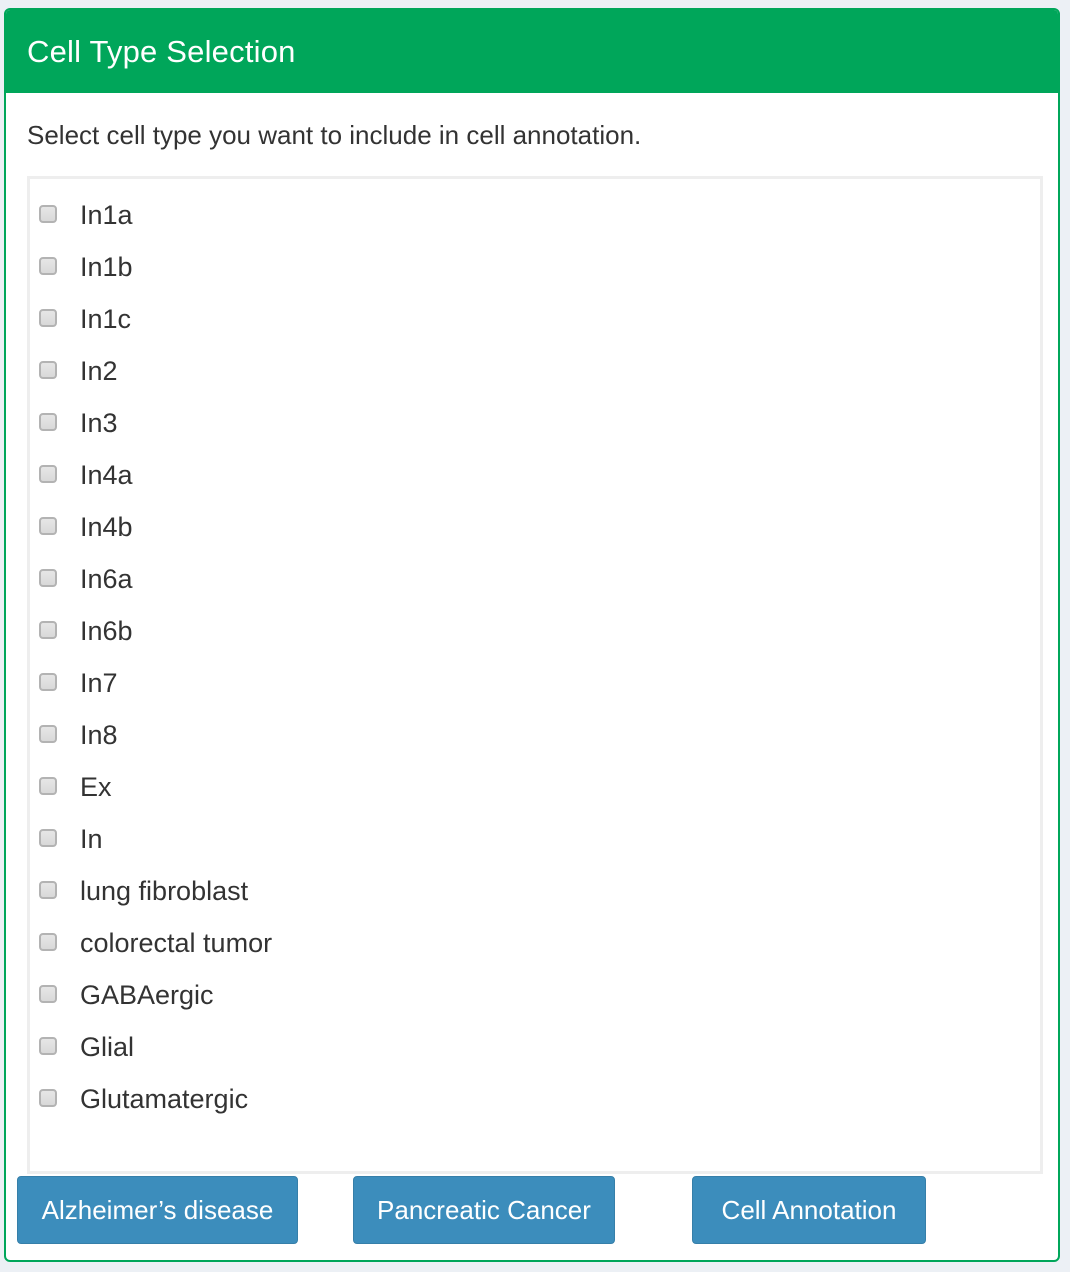 This screenshot has height=1272, width=1070. What do you see at coordinates (99, 683) in the screenshot?
I see `cell-type-label: In7` at bounding box center [99, 683].